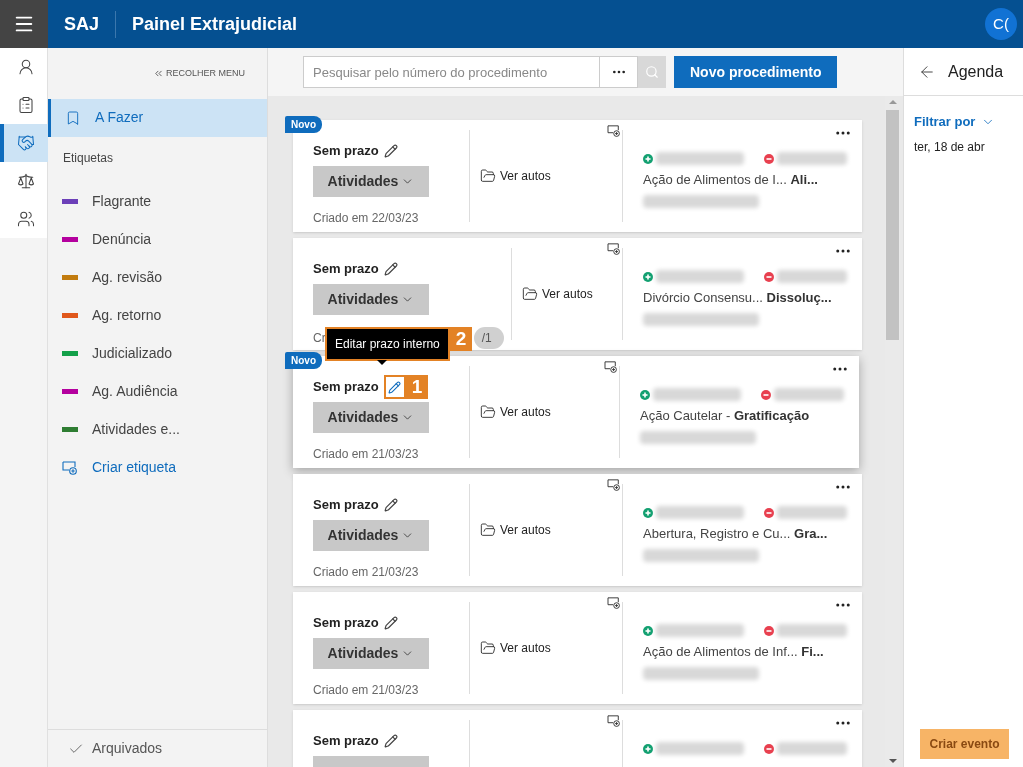 This screenshot has height=767, width=1023. I want to click on rail-button, so click(24, 143).